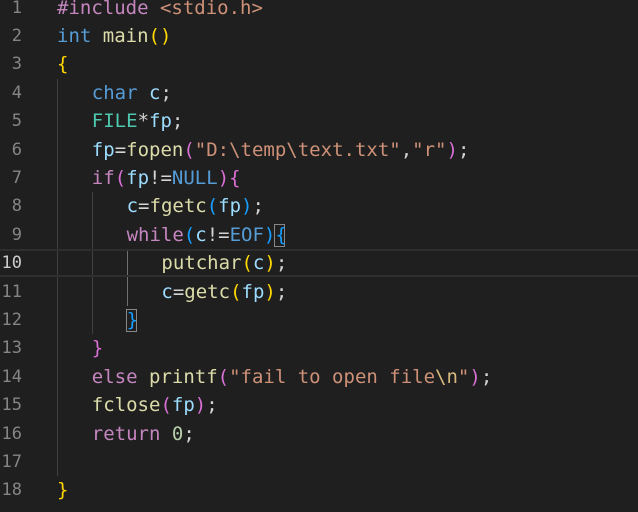 The width and height of the screenshot is (638, 512). I want to click on code-text: #include <stdio.h>, so click(160, 11).